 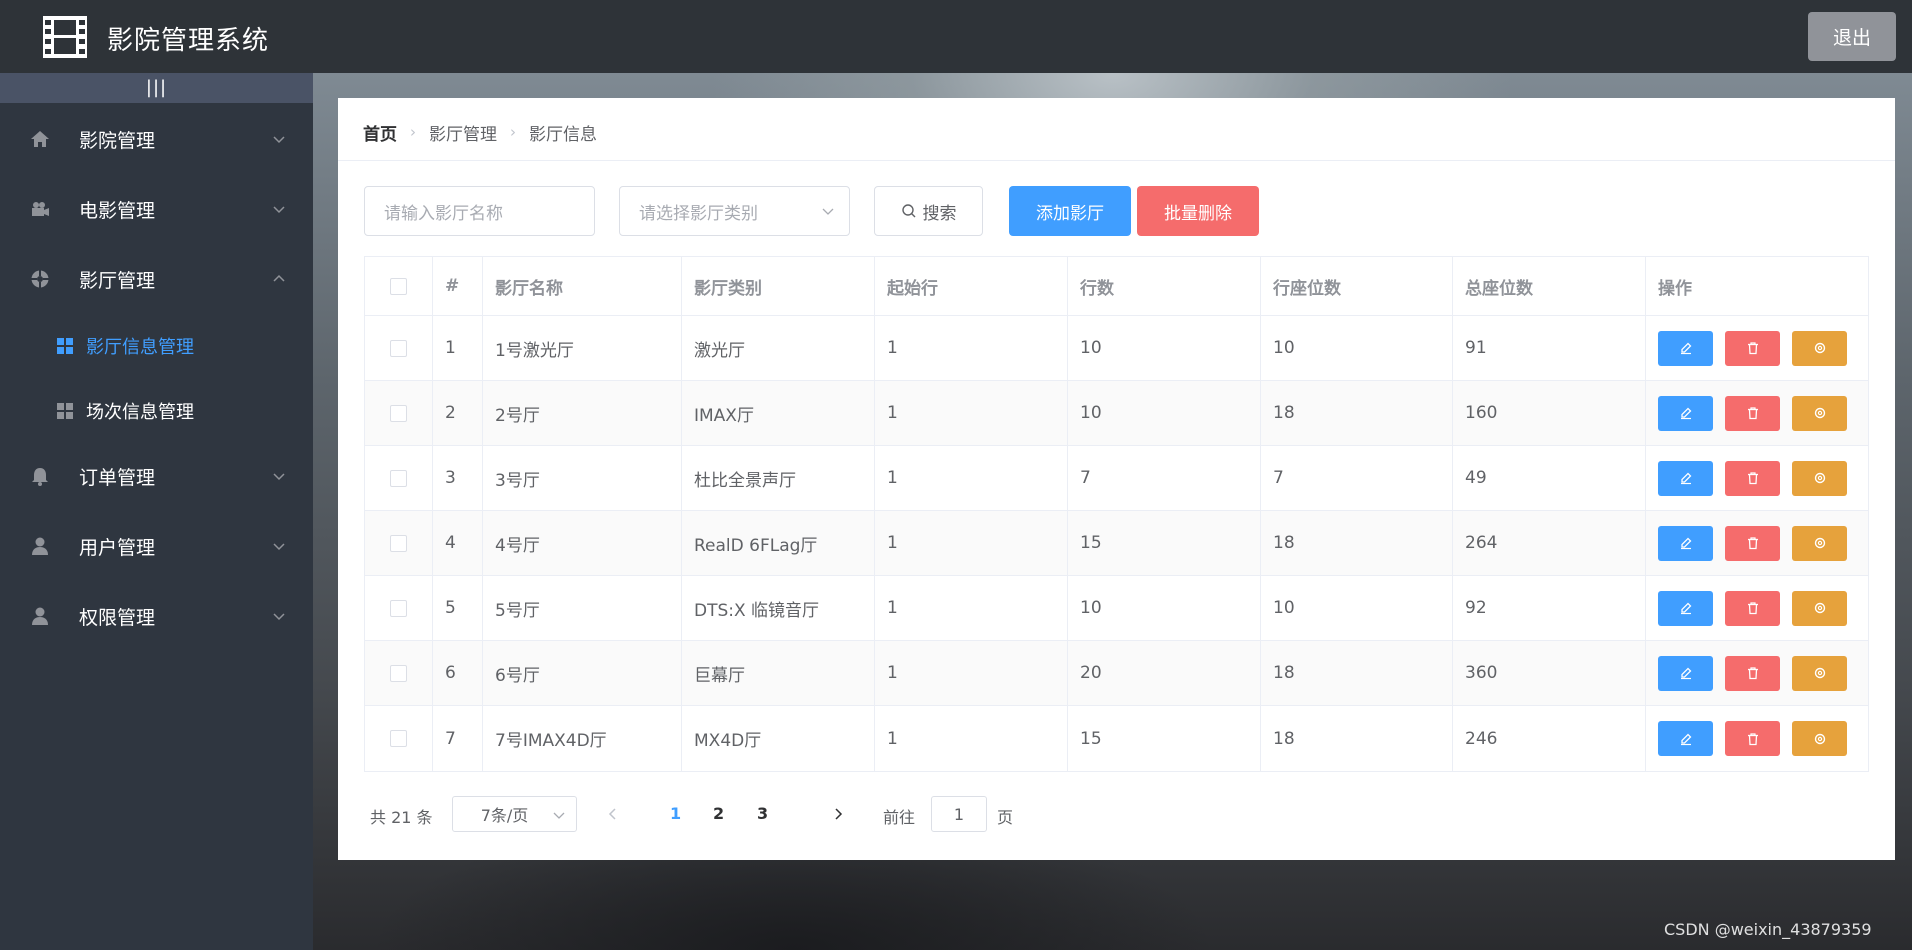 What do you see at coordinates (117, 617) in the screenshot?
I see `sidebar-item-label: 权限管理` at bounding box center [117, 617].